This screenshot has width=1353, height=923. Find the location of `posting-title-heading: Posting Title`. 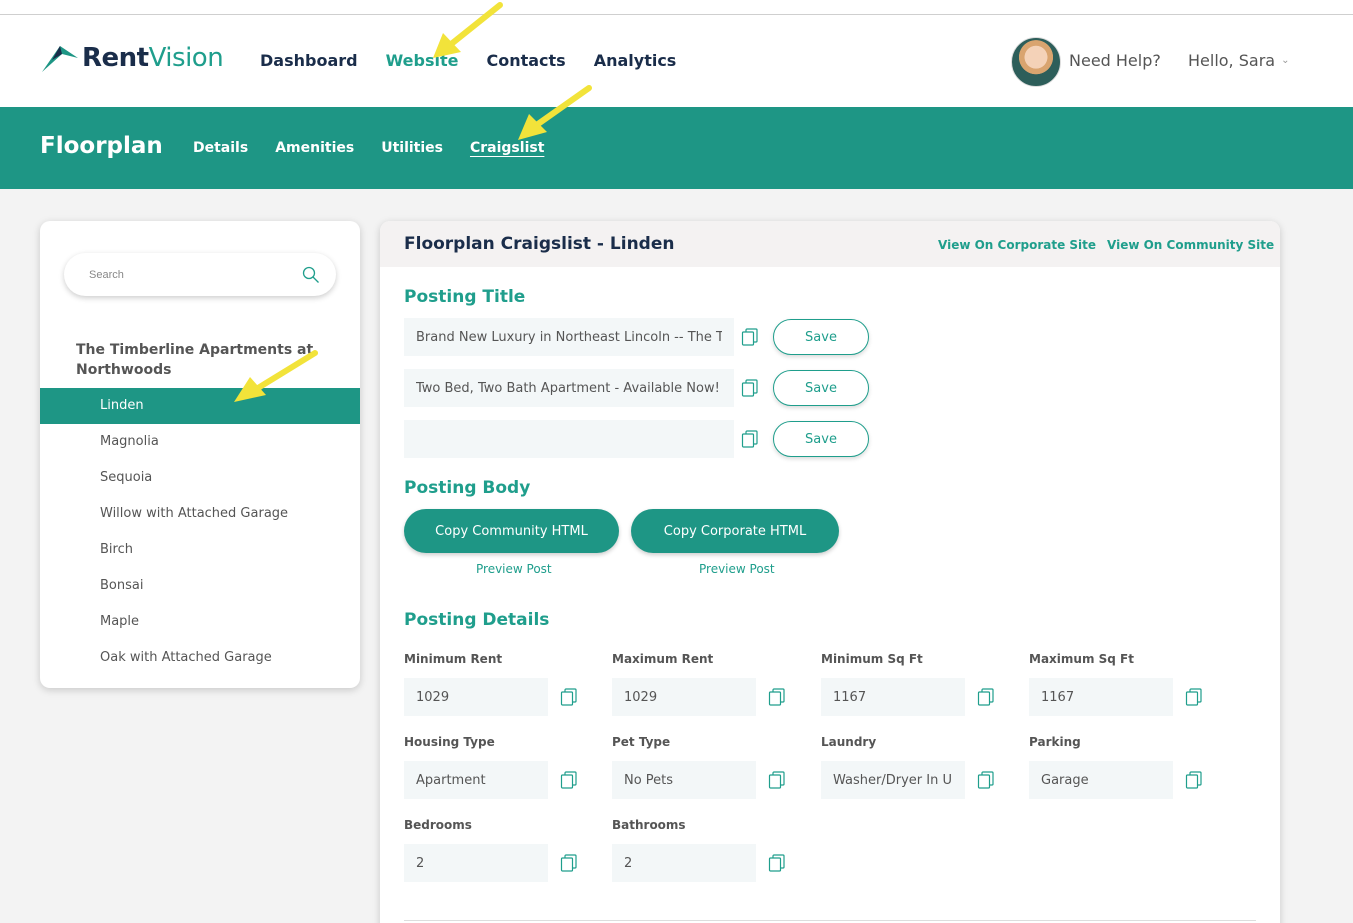

posting-title-heading: Posting Title is located at coordinates (465, 297).